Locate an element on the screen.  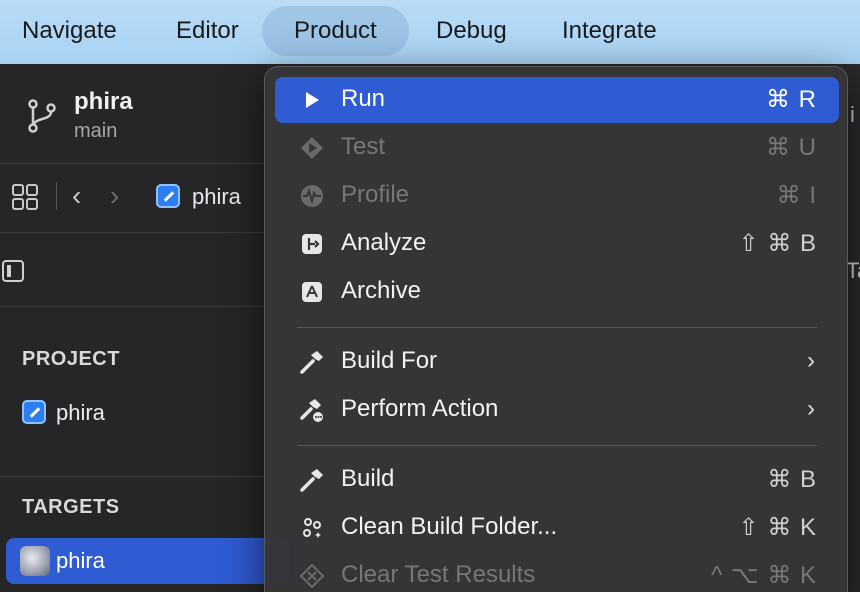
project-list-item: phira is located at coordinates (80, 413).